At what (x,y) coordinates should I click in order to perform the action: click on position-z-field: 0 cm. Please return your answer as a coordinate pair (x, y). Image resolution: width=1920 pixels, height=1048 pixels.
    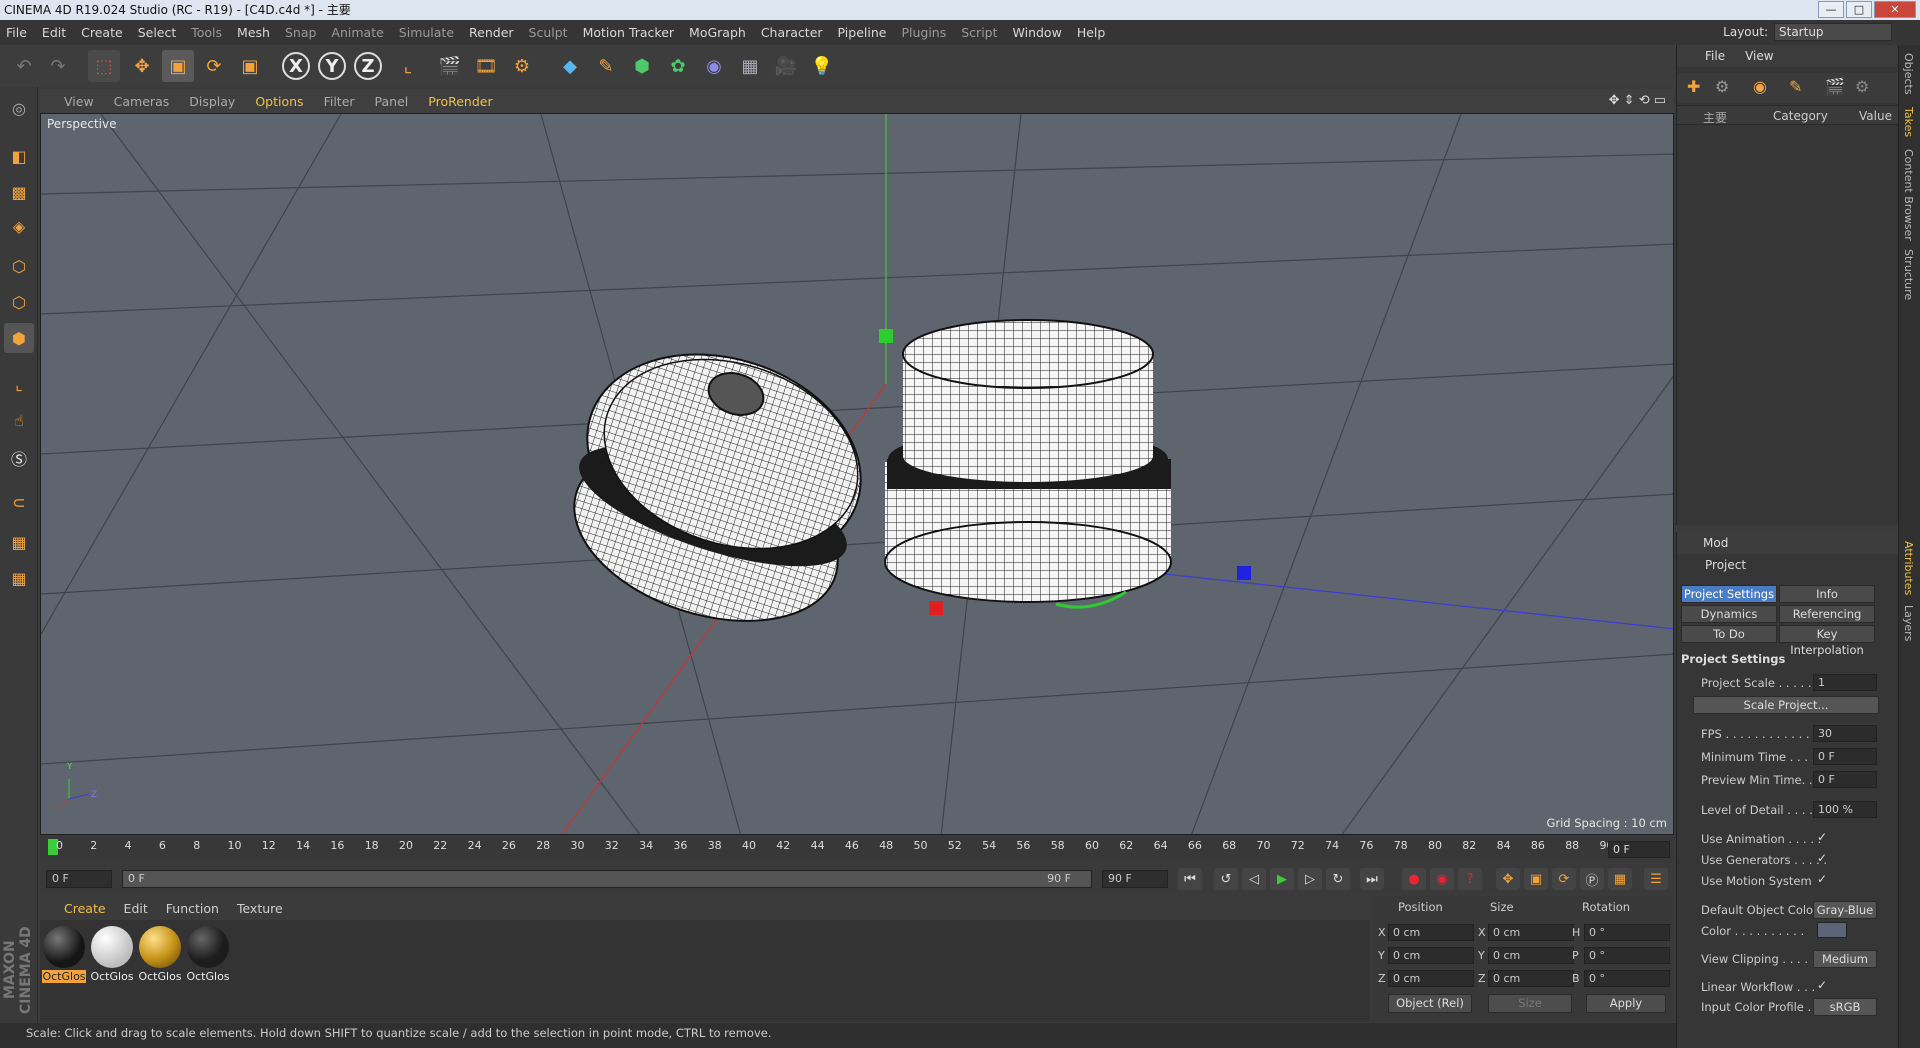
    Looking at the image, I should click on (1431, 978).